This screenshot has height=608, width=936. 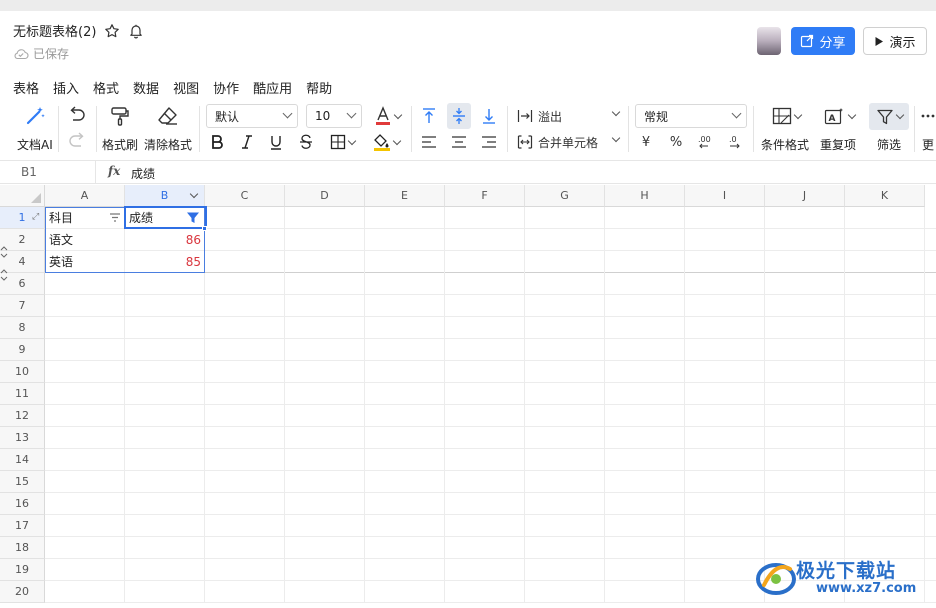 I want to click on duplicate-label: 重复项, so click(x=838, y=144).